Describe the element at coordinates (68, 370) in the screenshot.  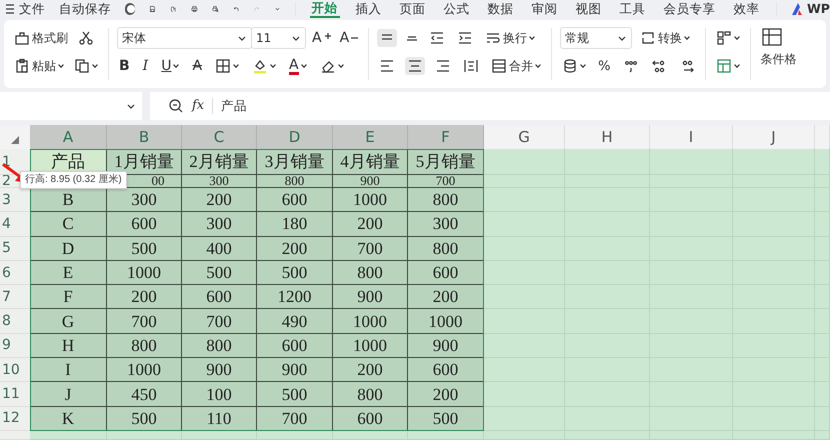
I see `table-cell: I` at that location.